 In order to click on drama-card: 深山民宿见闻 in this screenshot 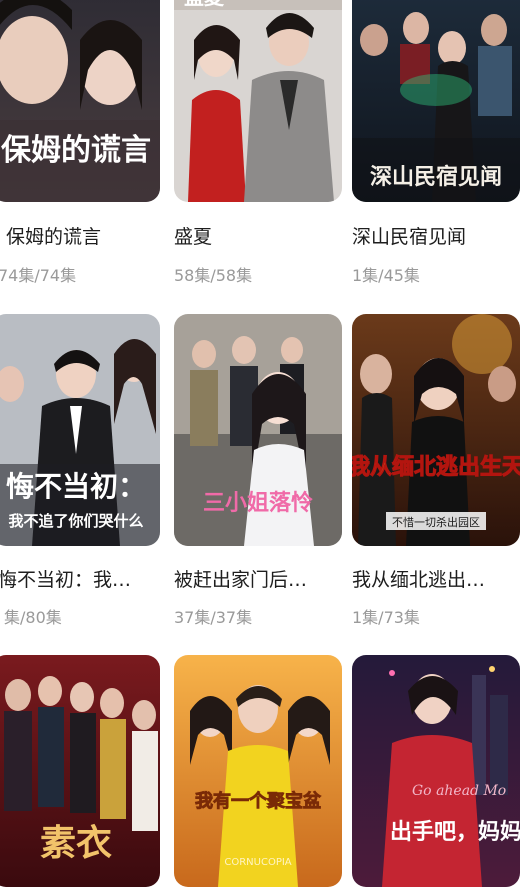, I will do `click(436, 101)`.